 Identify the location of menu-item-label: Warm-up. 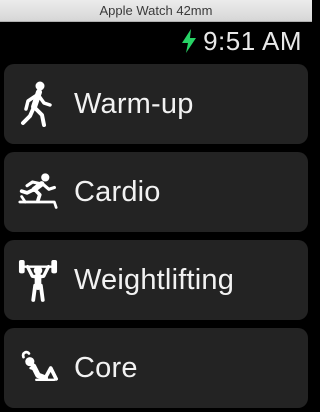
(134, 103).